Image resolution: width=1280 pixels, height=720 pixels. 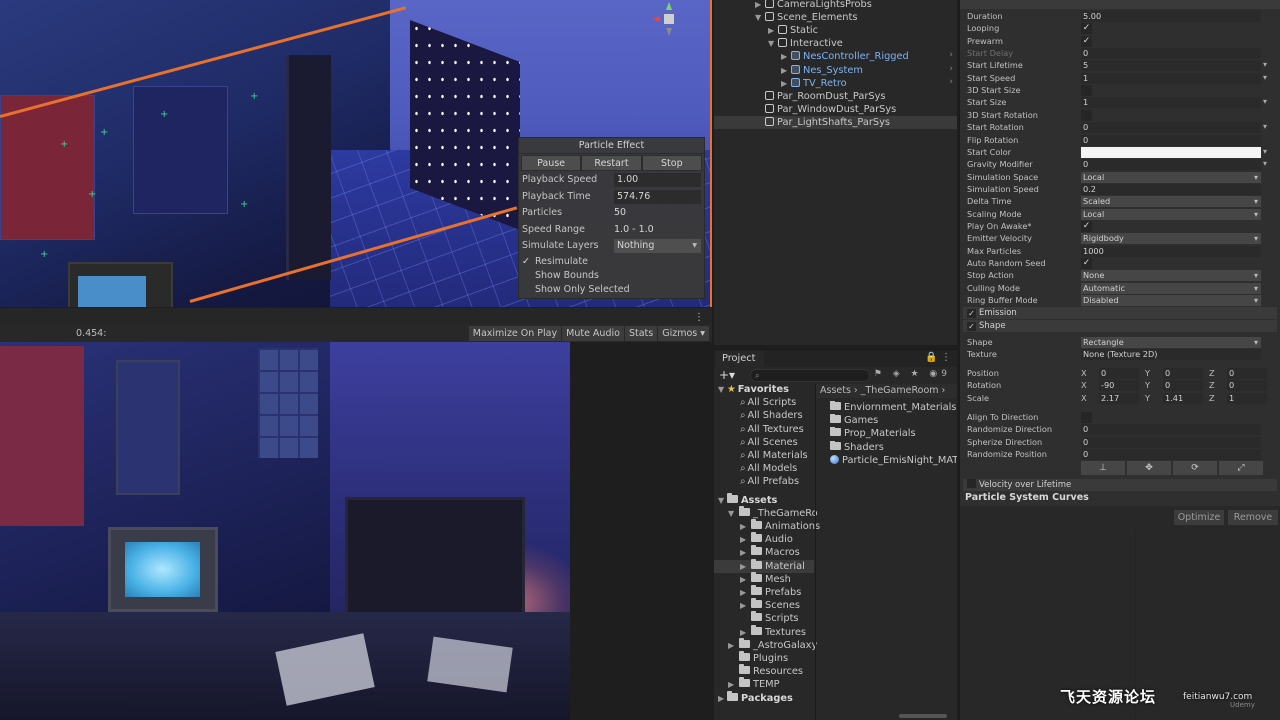 What do you see at coordinates (1171, 202) in the screenshot?
I see `inspector-dropdown: Scaled` at bounding box center [1171, 202].